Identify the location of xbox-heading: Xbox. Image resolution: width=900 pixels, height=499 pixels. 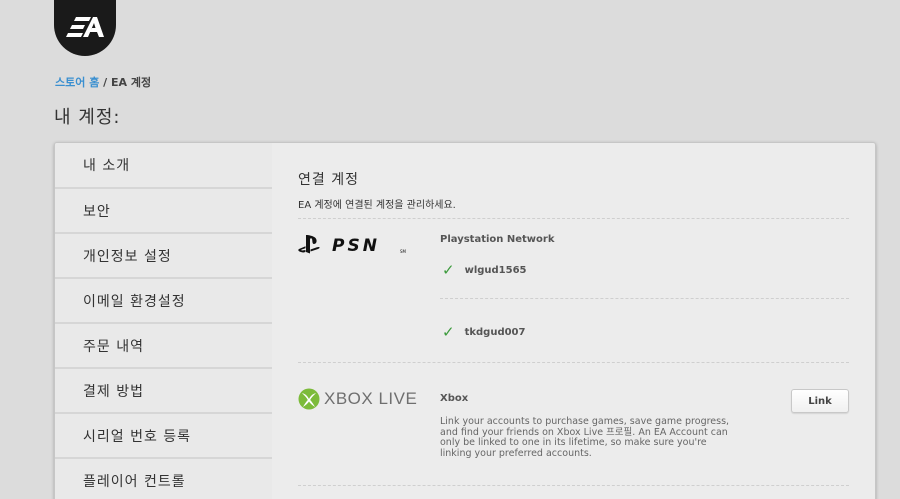
(454, 398).